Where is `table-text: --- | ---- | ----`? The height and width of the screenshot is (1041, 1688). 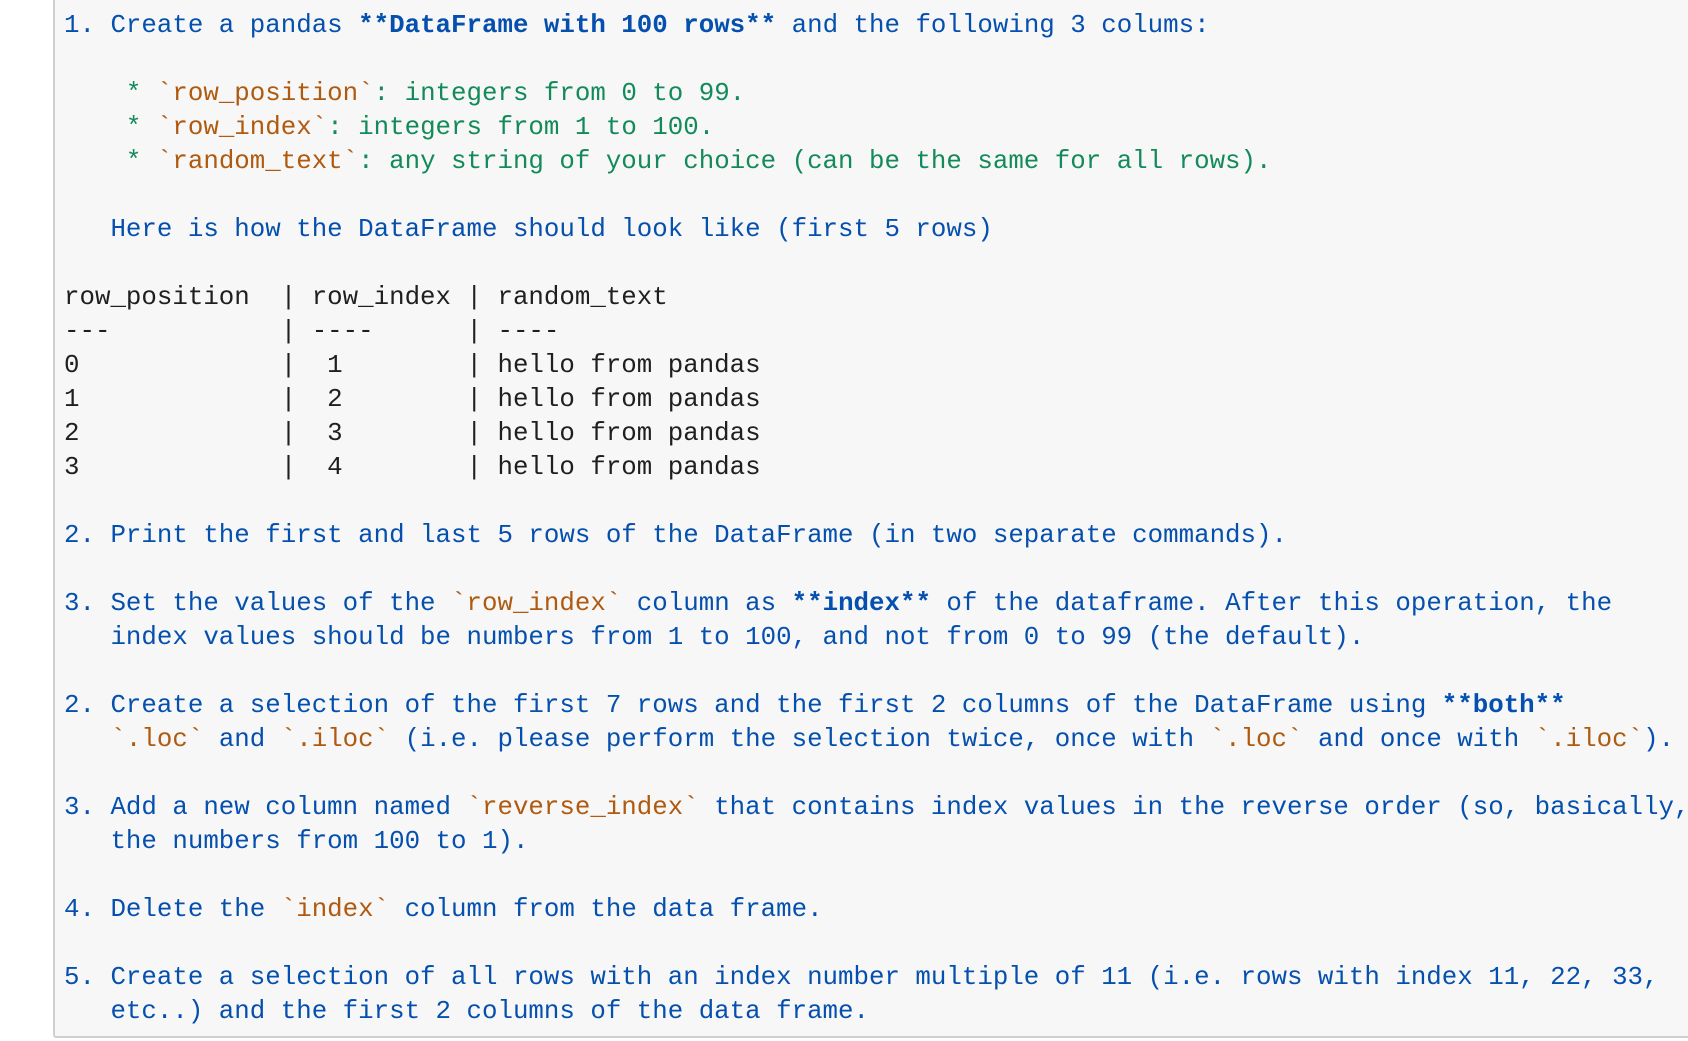 table-text: --- | ---- | ---- is located at coordinates (312, 331).